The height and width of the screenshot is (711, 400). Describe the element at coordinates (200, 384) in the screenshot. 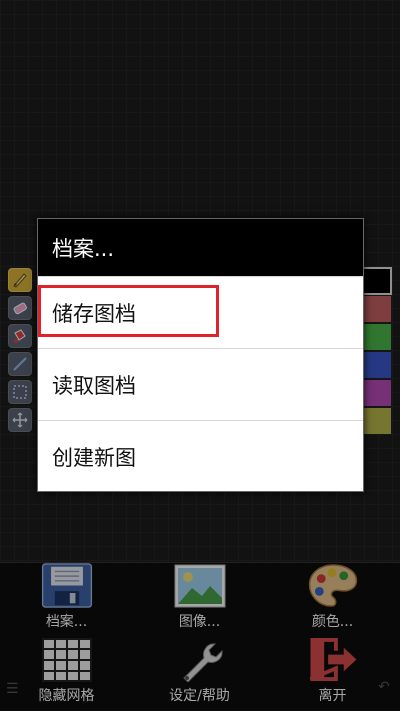

I see `menu-item-load-image: 读取图档` at that location.